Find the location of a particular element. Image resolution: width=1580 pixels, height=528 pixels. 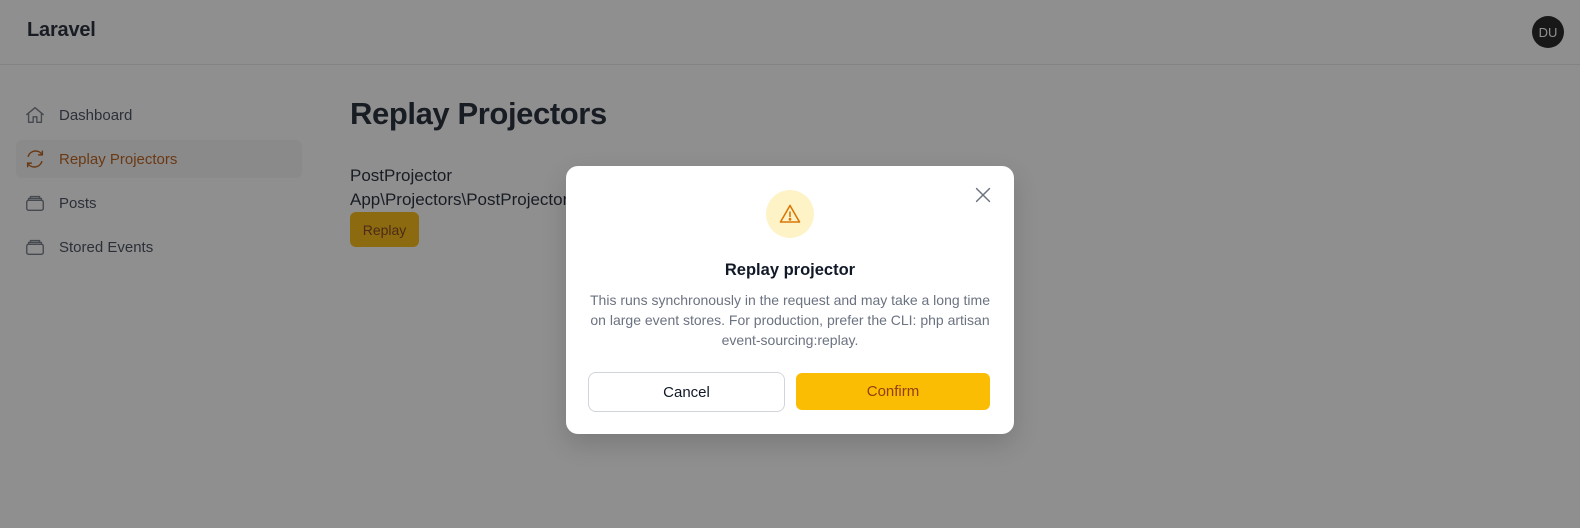

modal-title: Replay projector is located at coordinates (790, 270).